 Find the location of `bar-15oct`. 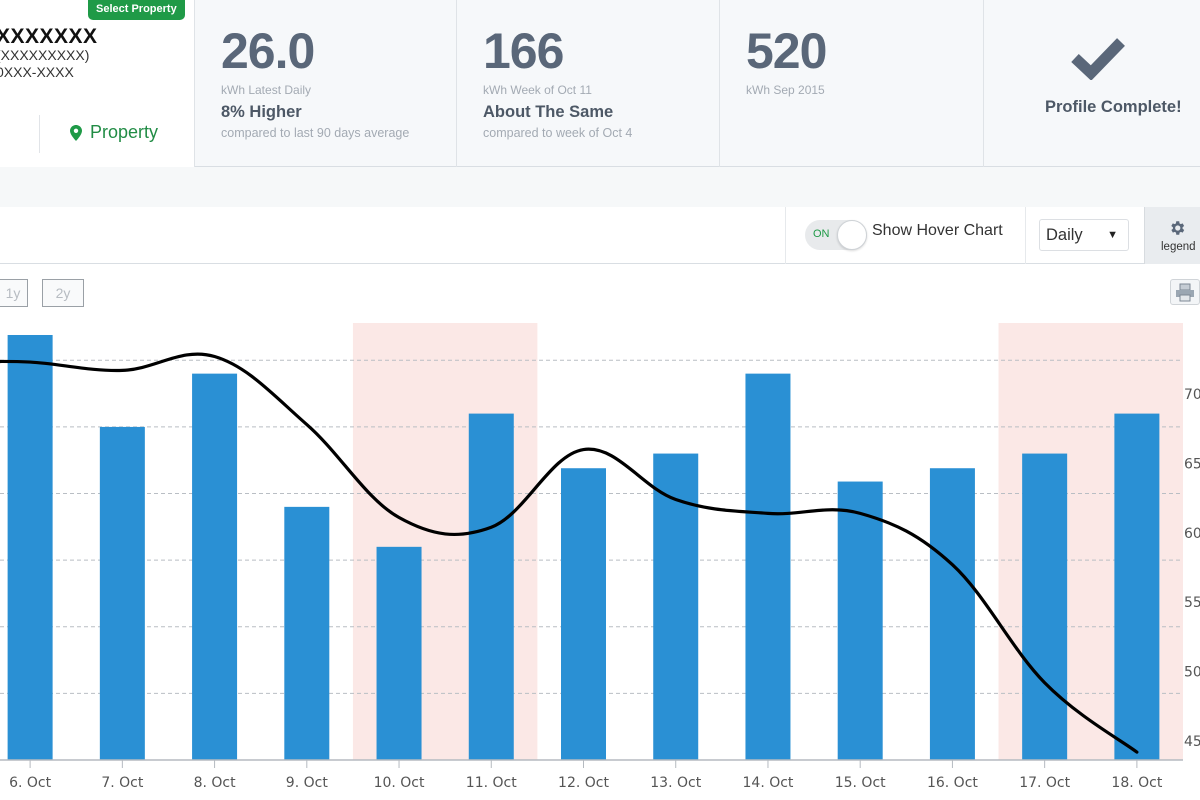

bar-15oct is located at coordinates (860, 620).